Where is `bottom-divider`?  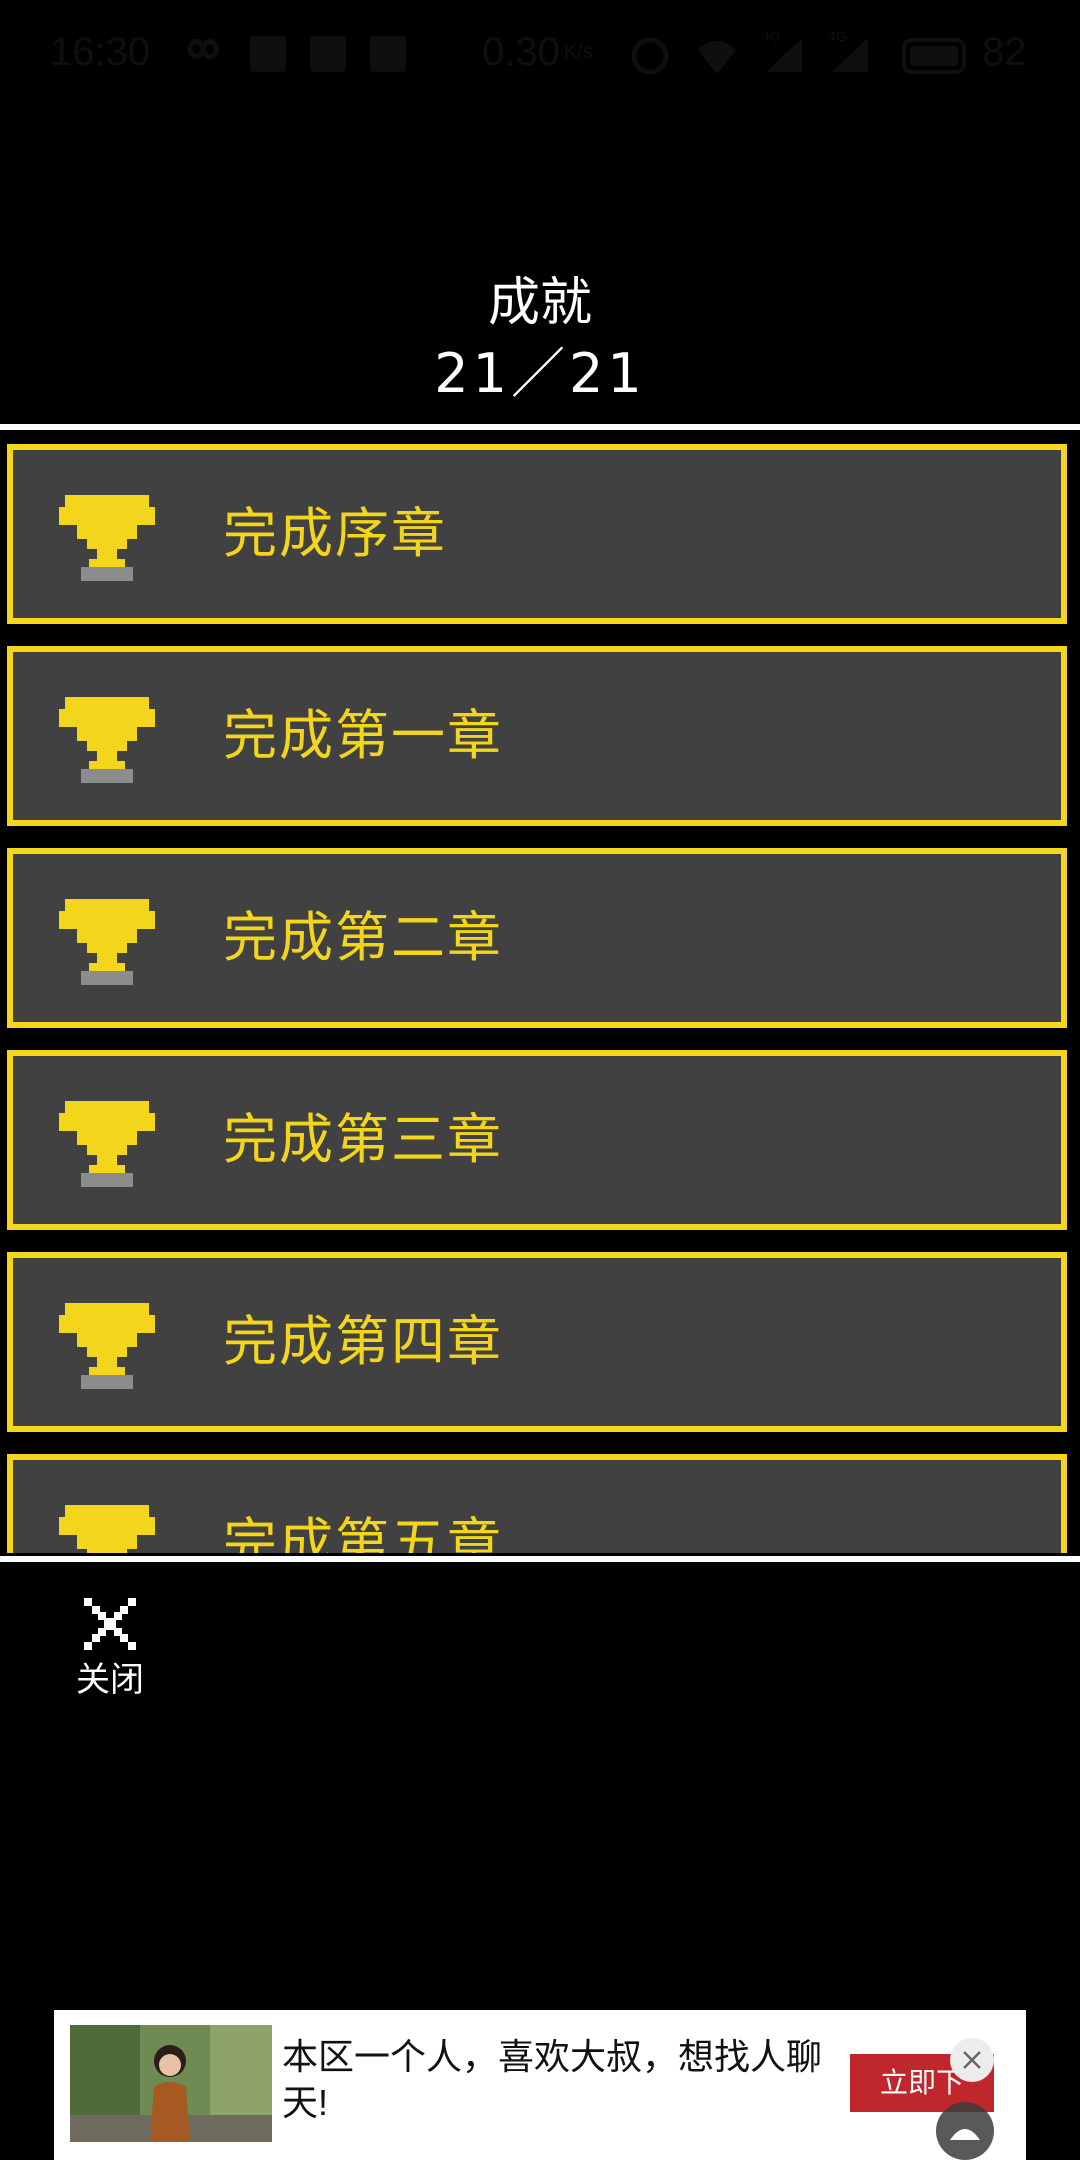 bottom-divider is located at coordinates (540, 1559).